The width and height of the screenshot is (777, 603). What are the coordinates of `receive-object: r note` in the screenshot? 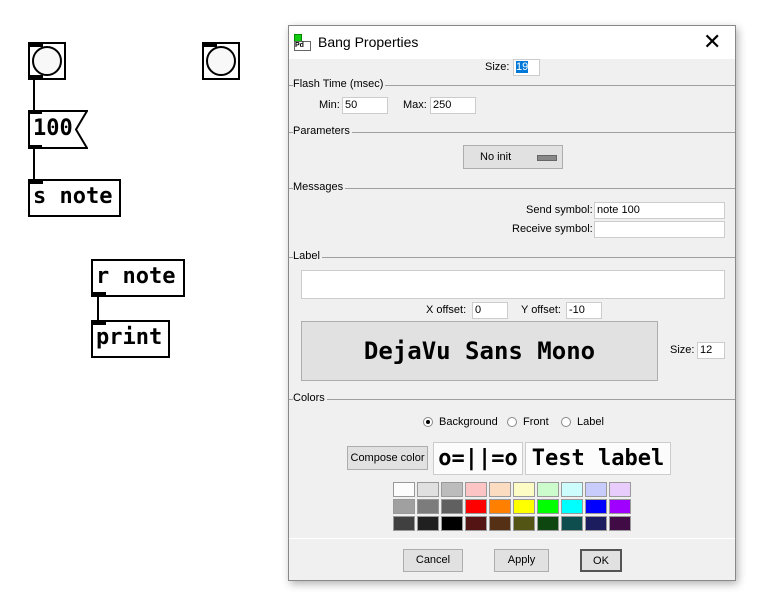 It's located at (138, 278).